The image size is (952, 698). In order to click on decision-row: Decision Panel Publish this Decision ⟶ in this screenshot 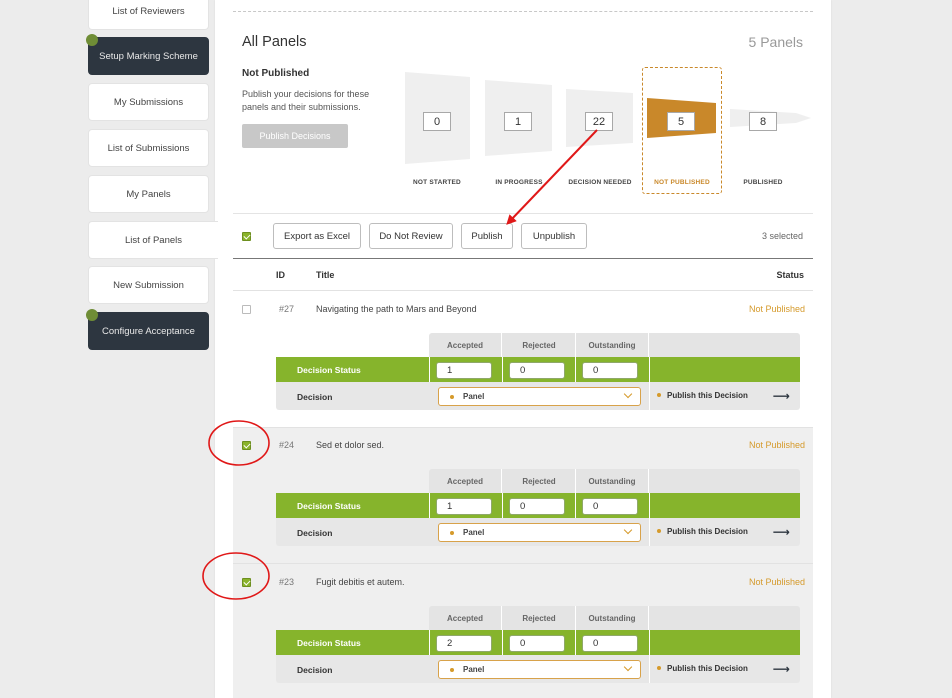, I will do `click(538, 396)`.